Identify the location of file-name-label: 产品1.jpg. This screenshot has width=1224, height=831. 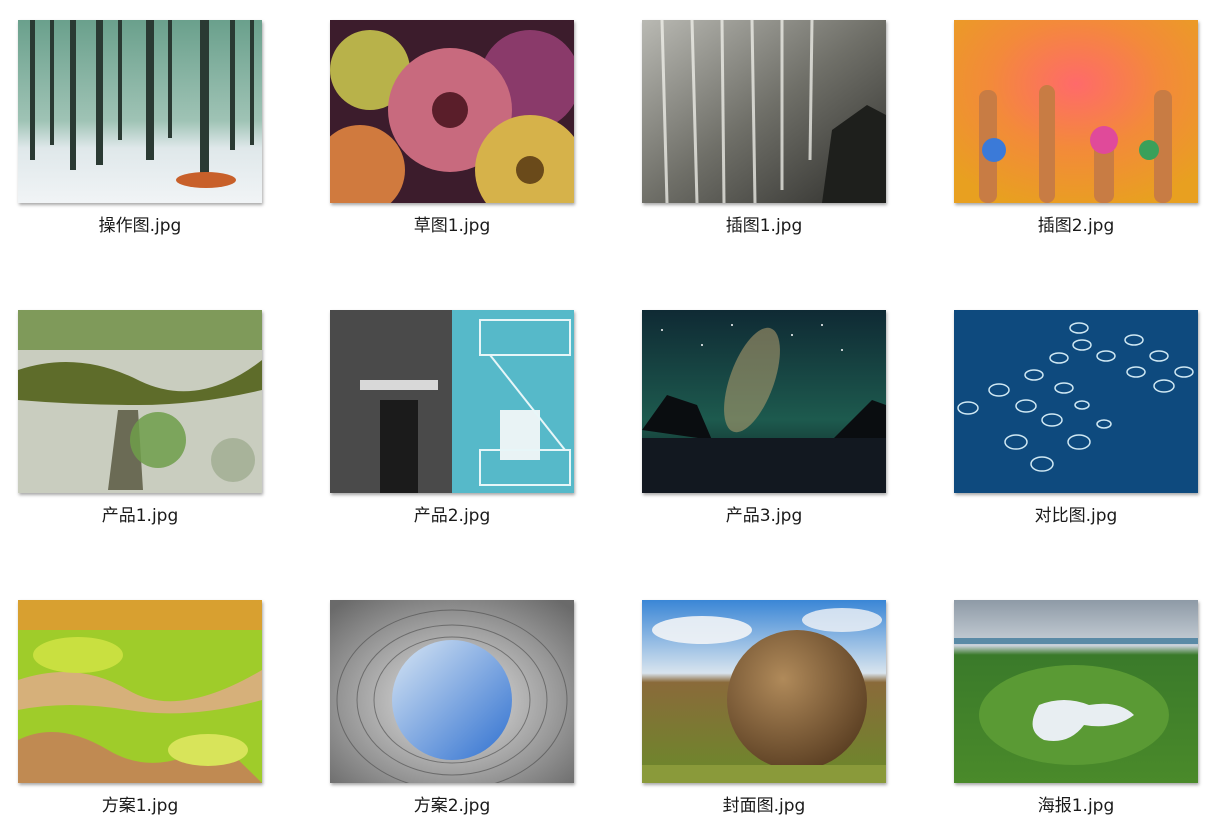
(140, 513).